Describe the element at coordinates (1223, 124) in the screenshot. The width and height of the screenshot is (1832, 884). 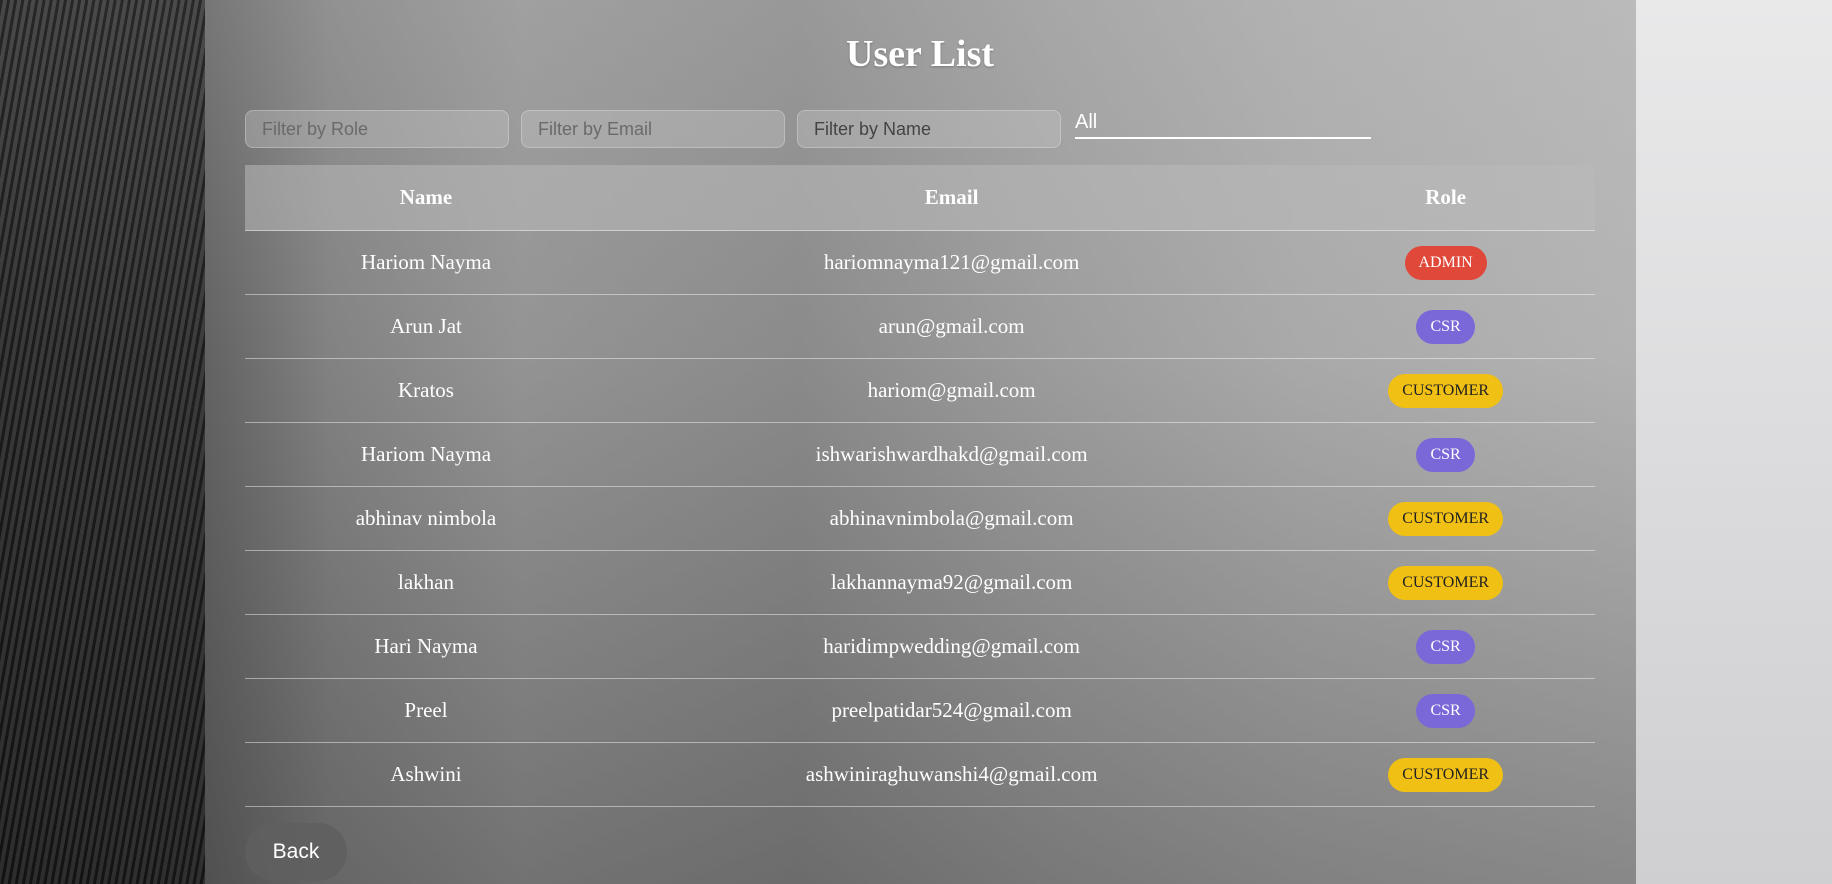
I see `role-select-dropdown: All` at that location.